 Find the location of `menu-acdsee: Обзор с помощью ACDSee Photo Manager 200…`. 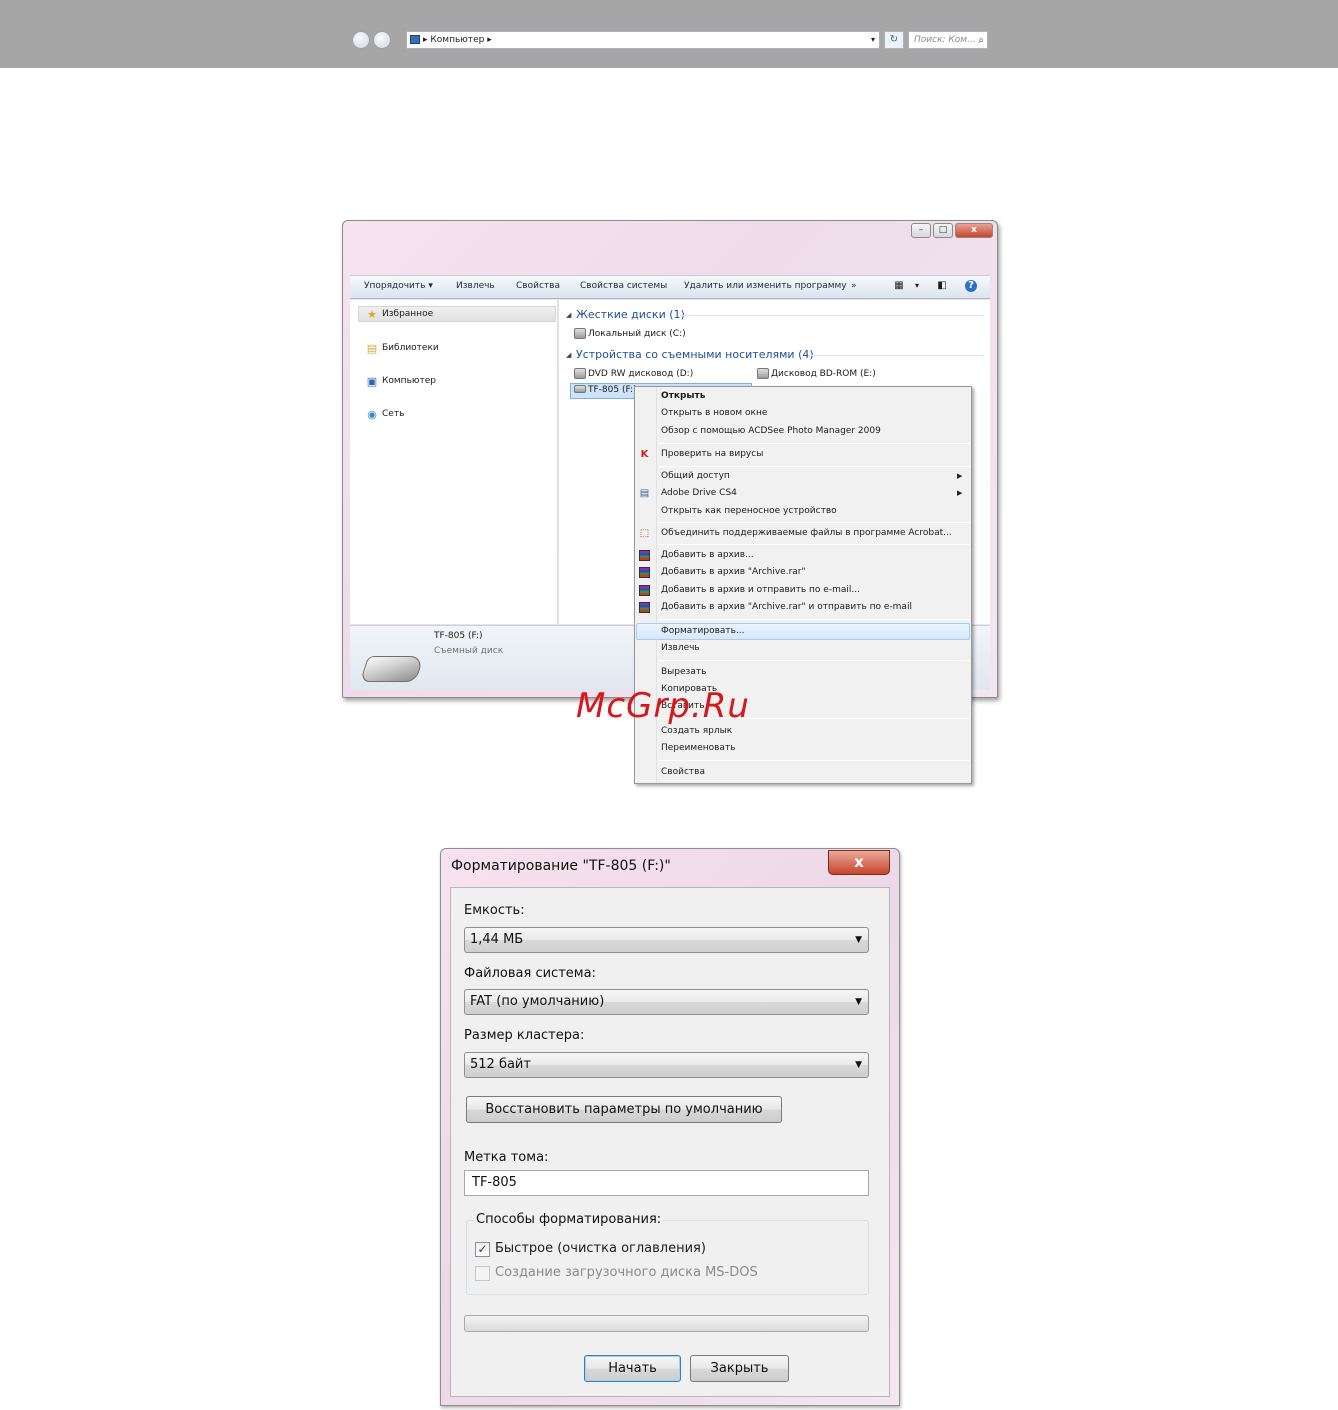

menu-acdsee: Обзор с помощью ACDSee Photo Manager 200… is located at coordinates (771, 431).